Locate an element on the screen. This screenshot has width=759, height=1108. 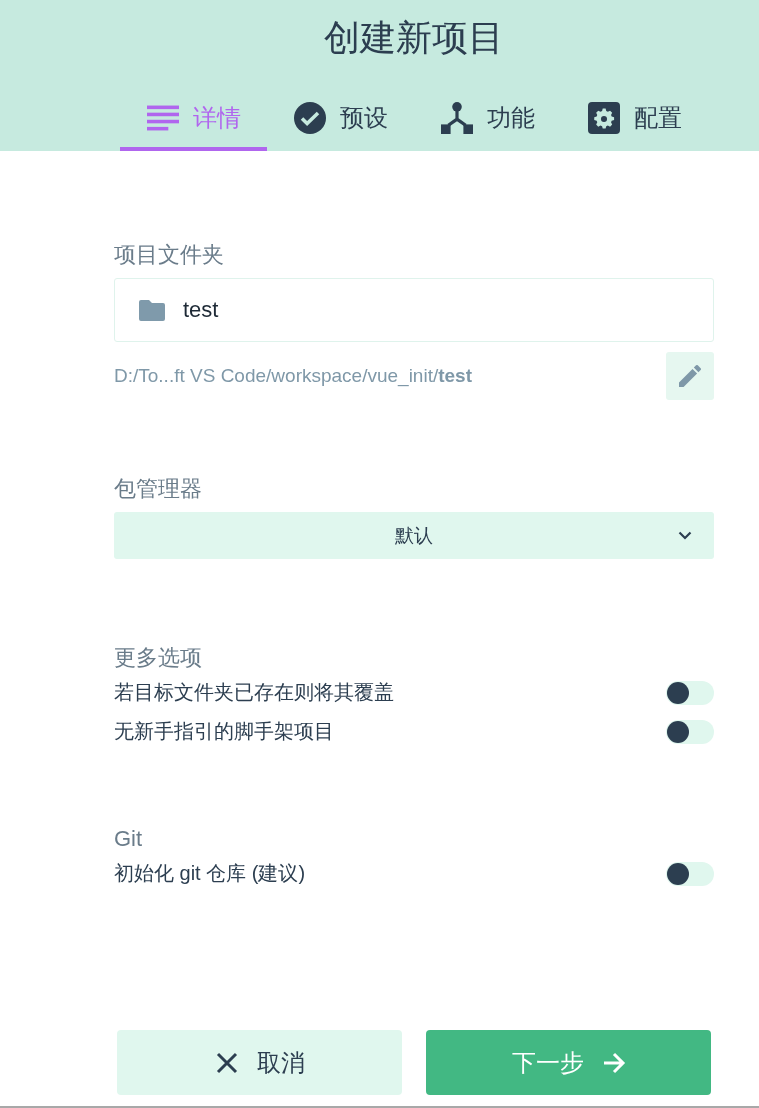
option-label: 若目标文件夹已存在则将其覆盖 is located at coordinates (254, 692).